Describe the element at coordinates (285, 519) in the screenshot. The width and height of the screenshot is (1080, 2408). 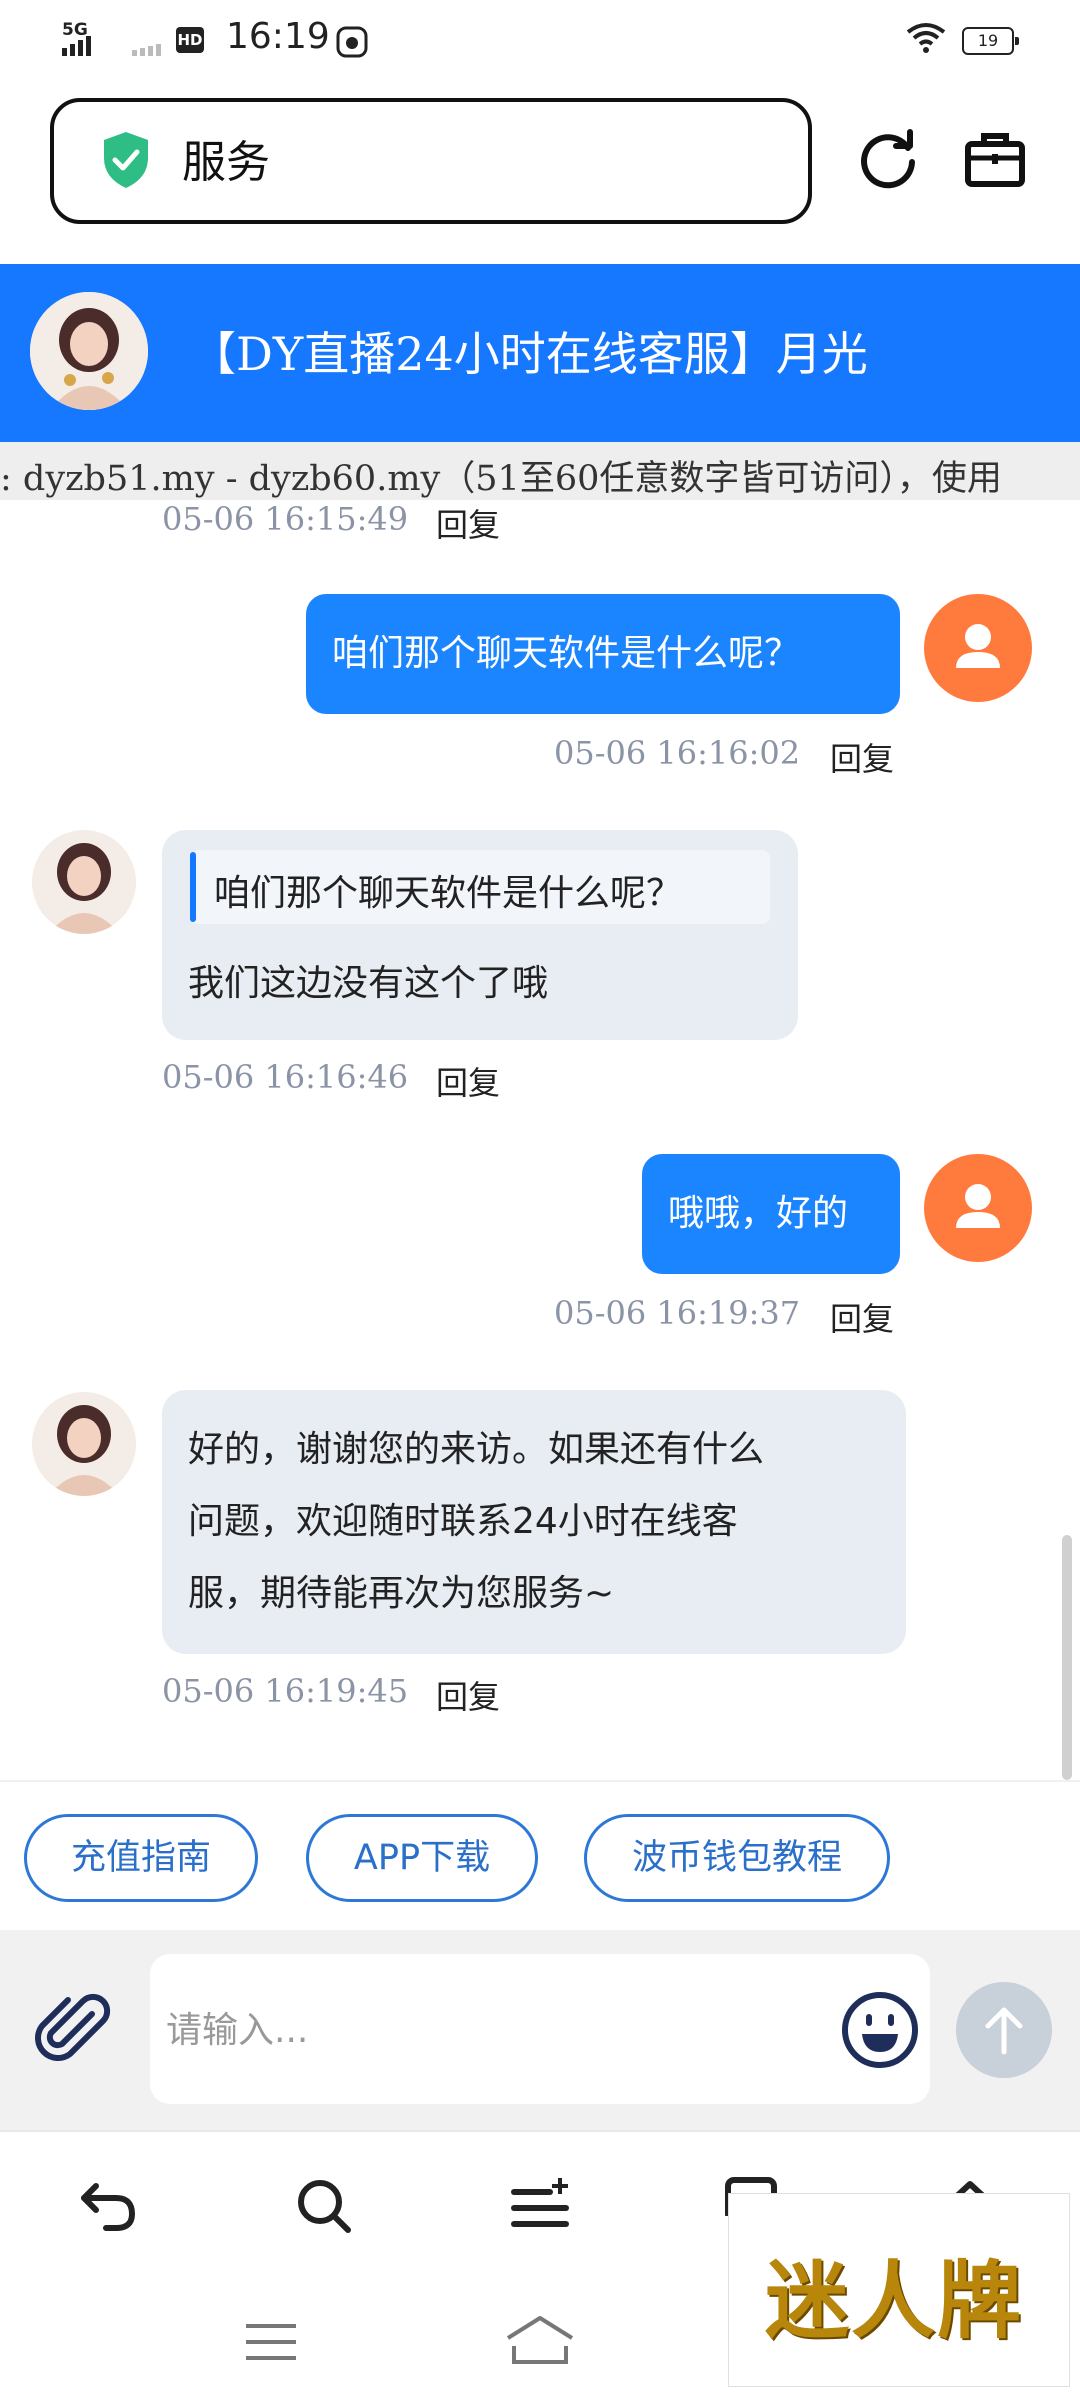
I see `message-timestamp: 05-06 16:15:49` at that location.